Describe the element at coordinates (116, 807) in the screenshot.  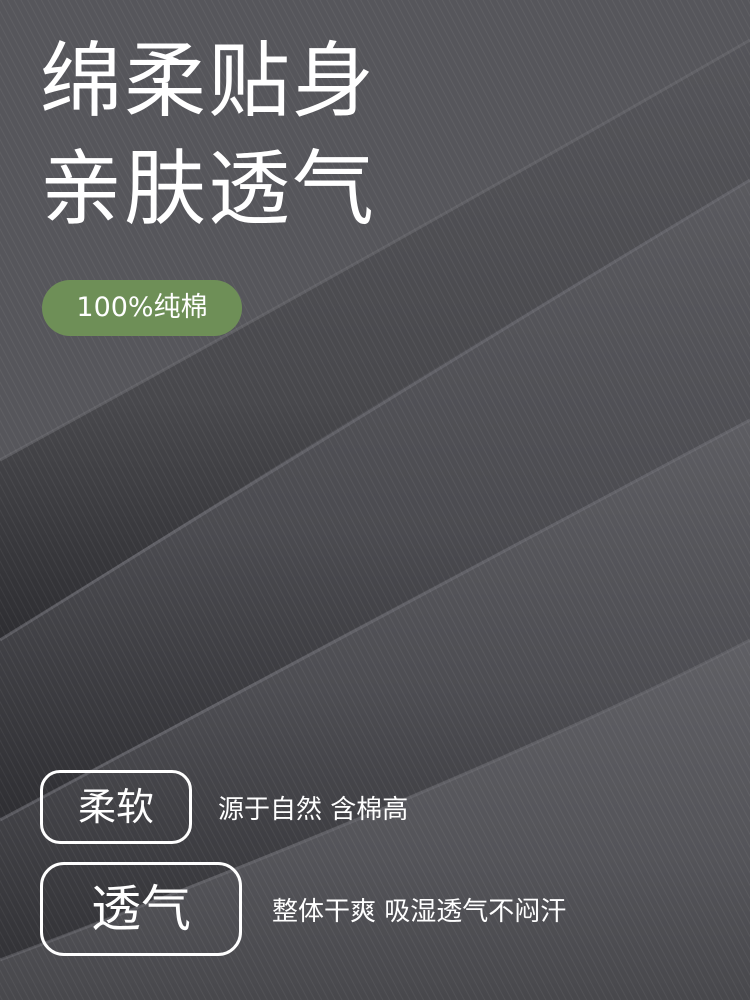
I see `feature-label-box: 柔软` at that location.